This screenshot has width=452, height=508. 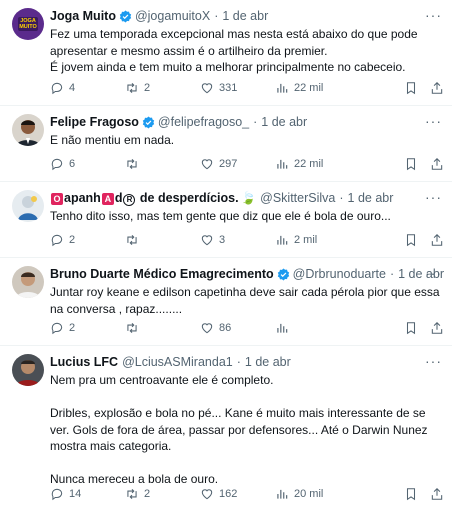 I want to click on like-button: 86, so click(x=237, y=328).